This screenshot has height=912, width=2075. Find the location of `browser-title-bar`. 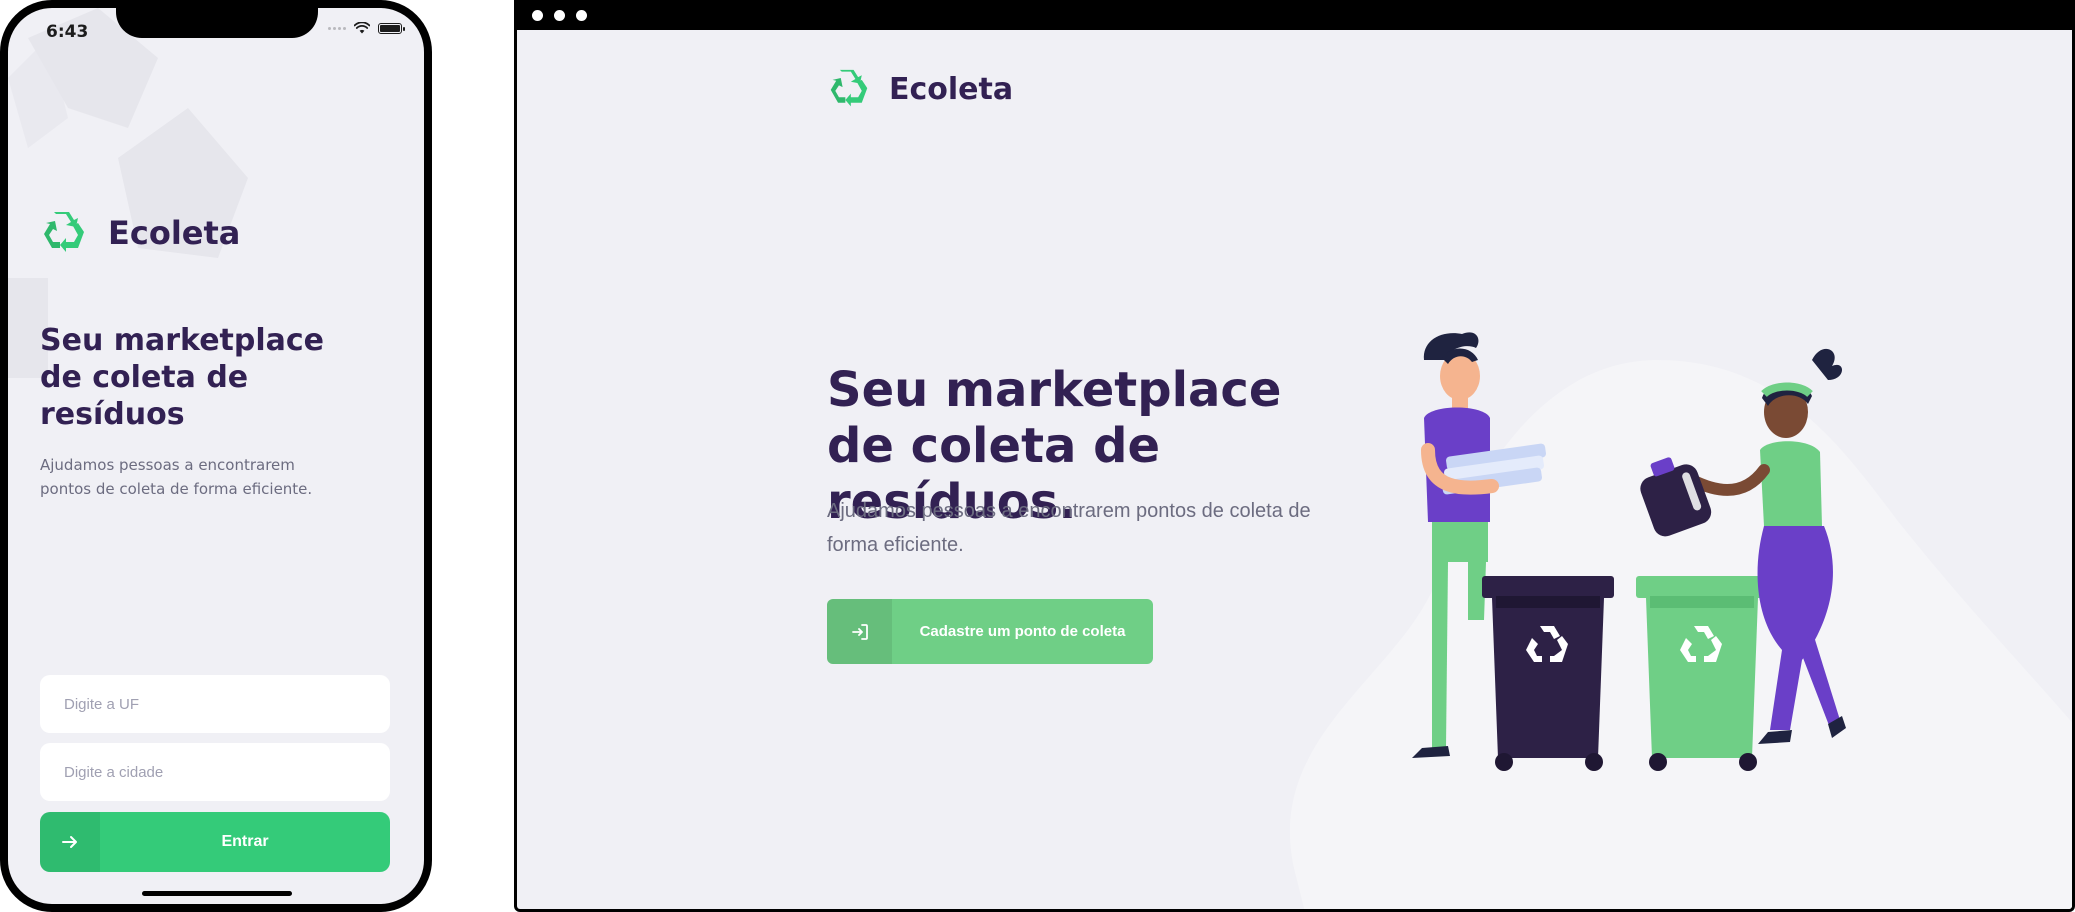

browser-title-bar is located at coordinates (1294, 15).